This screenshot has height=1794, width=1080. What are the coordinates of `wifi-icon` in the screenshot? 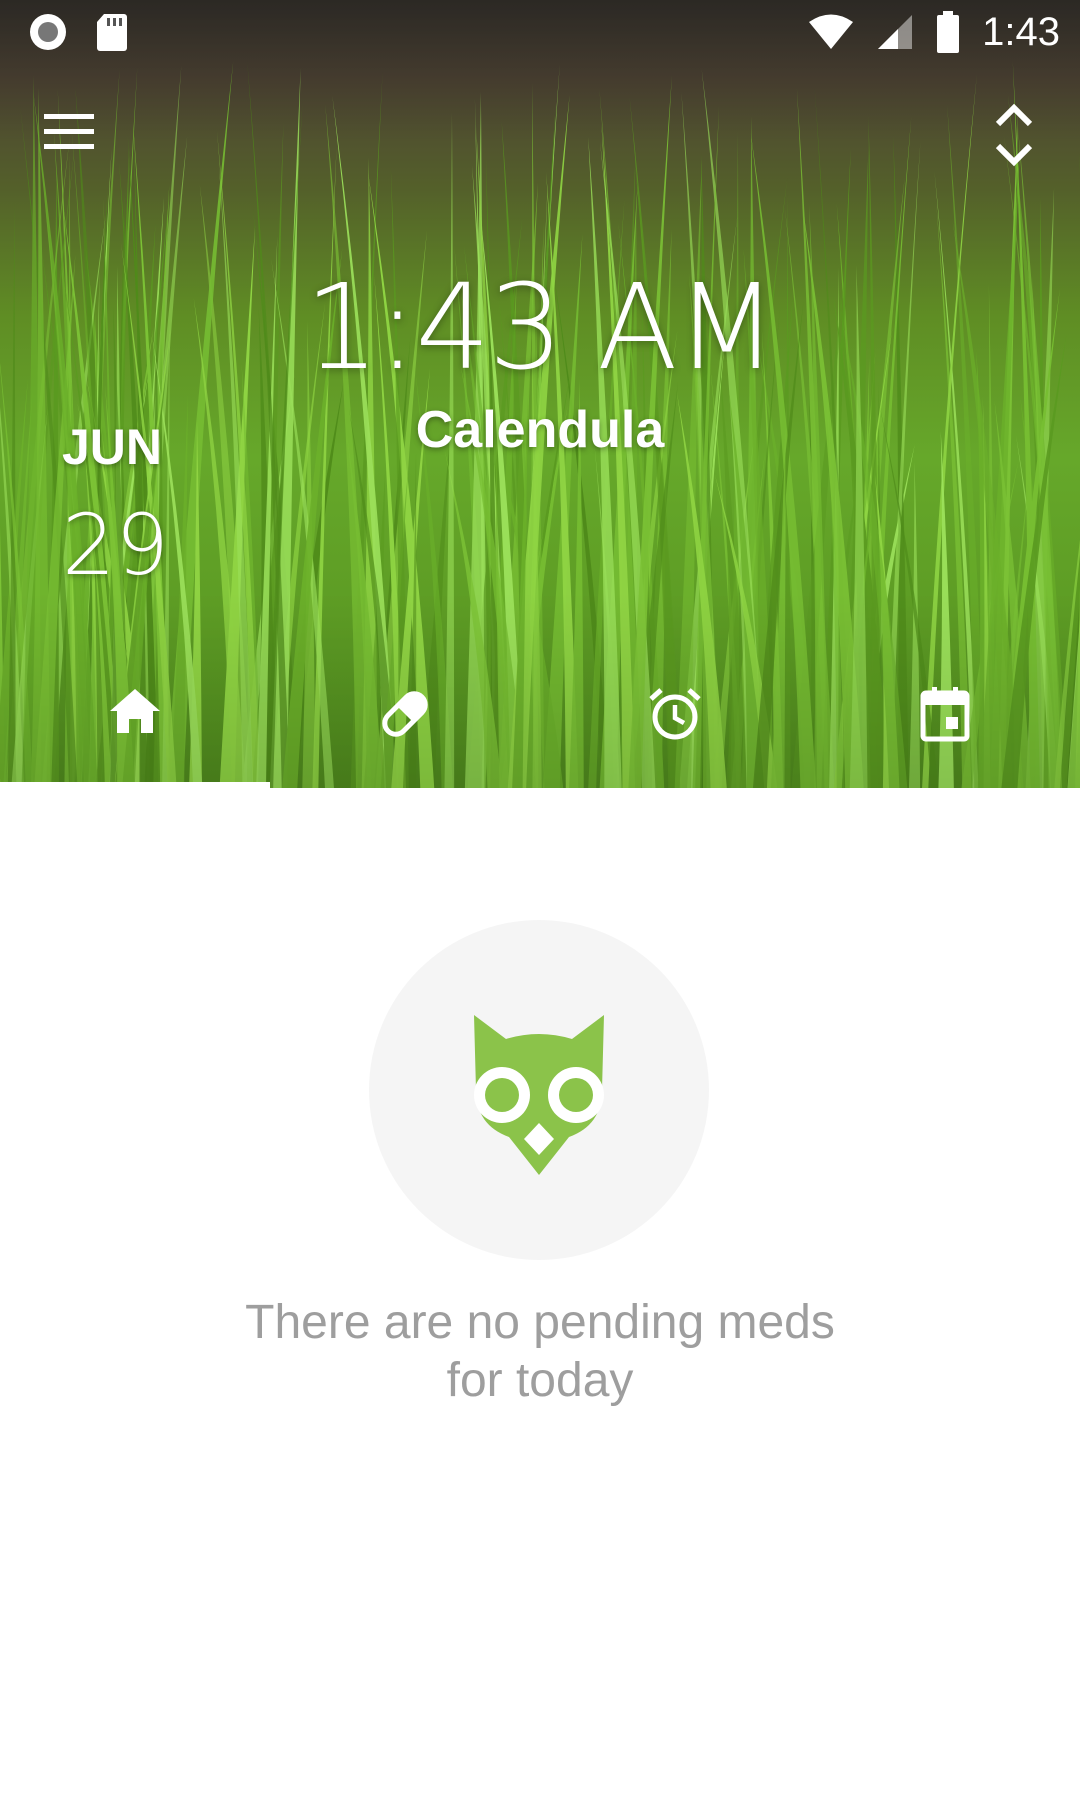 It's located at (831, 31).